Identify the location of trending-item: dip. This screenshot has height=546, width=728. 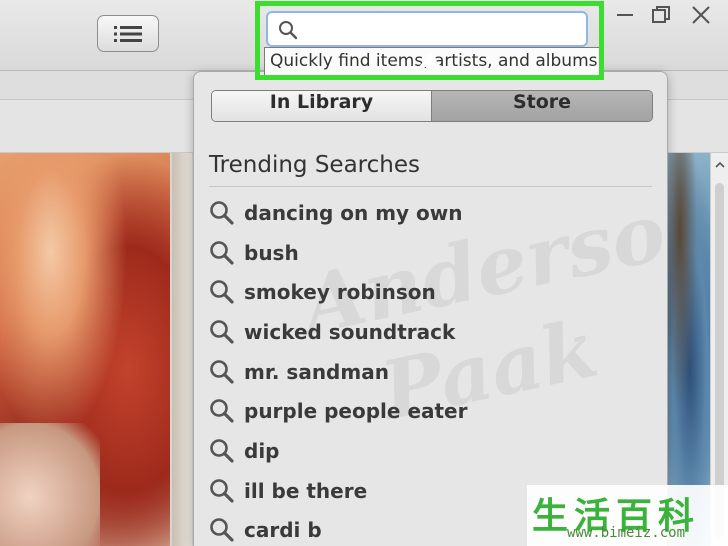
(338, 451).